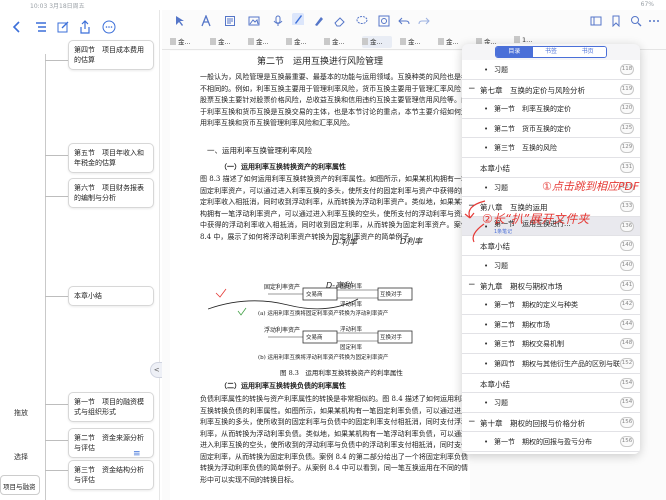 Image resolution: width=666 pixels, height=500 pixels. I want to click on cursor-icon, so click(180, 21).